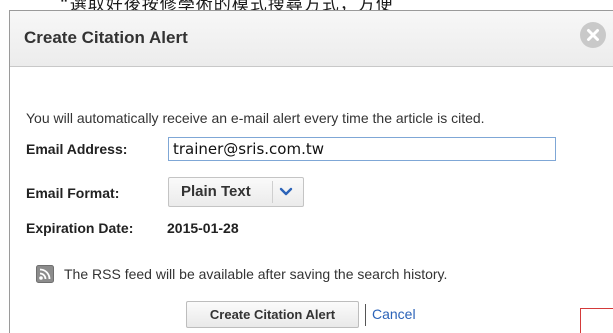 The height and width of the screenshot is (333, 613). What do you see at coordinates (286, 191) in the screenshot?
I see `chevron-down-icon` at bounding box center [286, 191].